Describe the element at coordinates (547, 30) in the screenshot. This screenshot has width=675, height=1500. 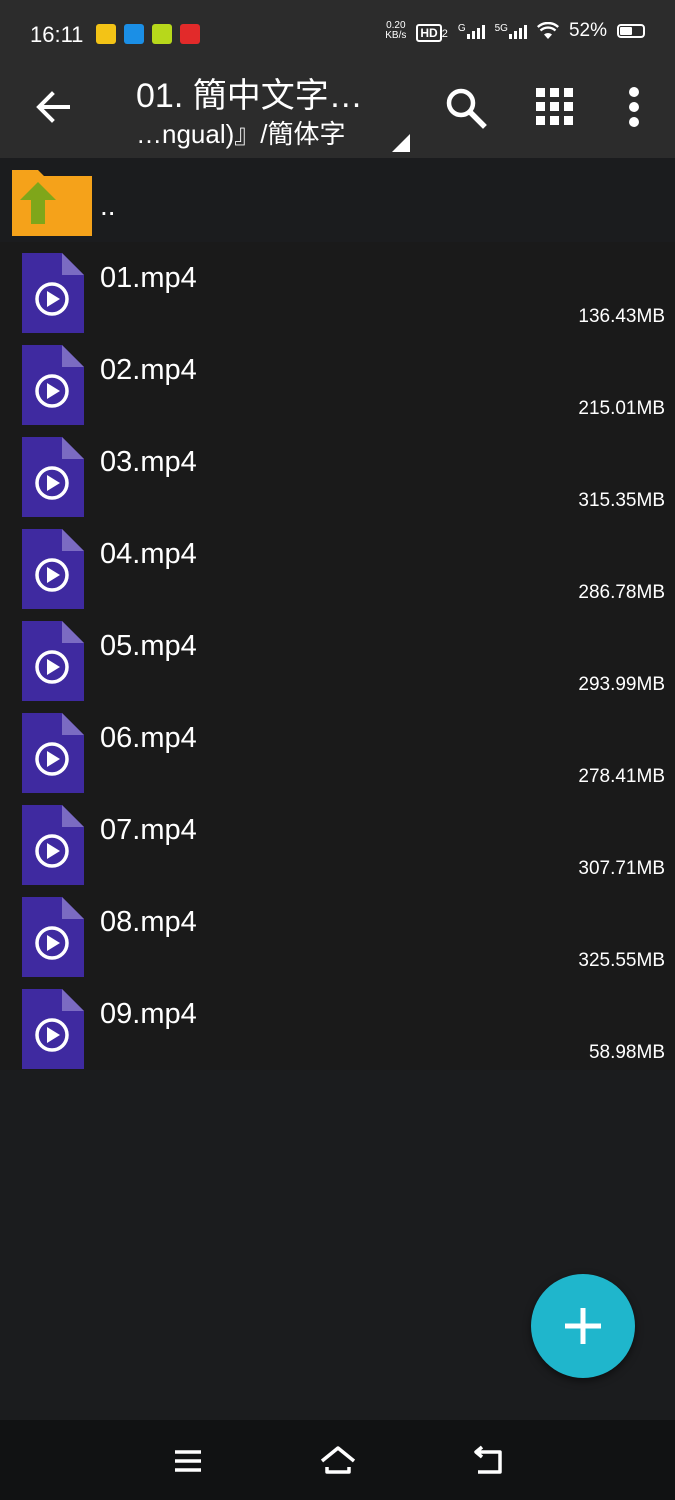
I see `wifi-icon` at that location.